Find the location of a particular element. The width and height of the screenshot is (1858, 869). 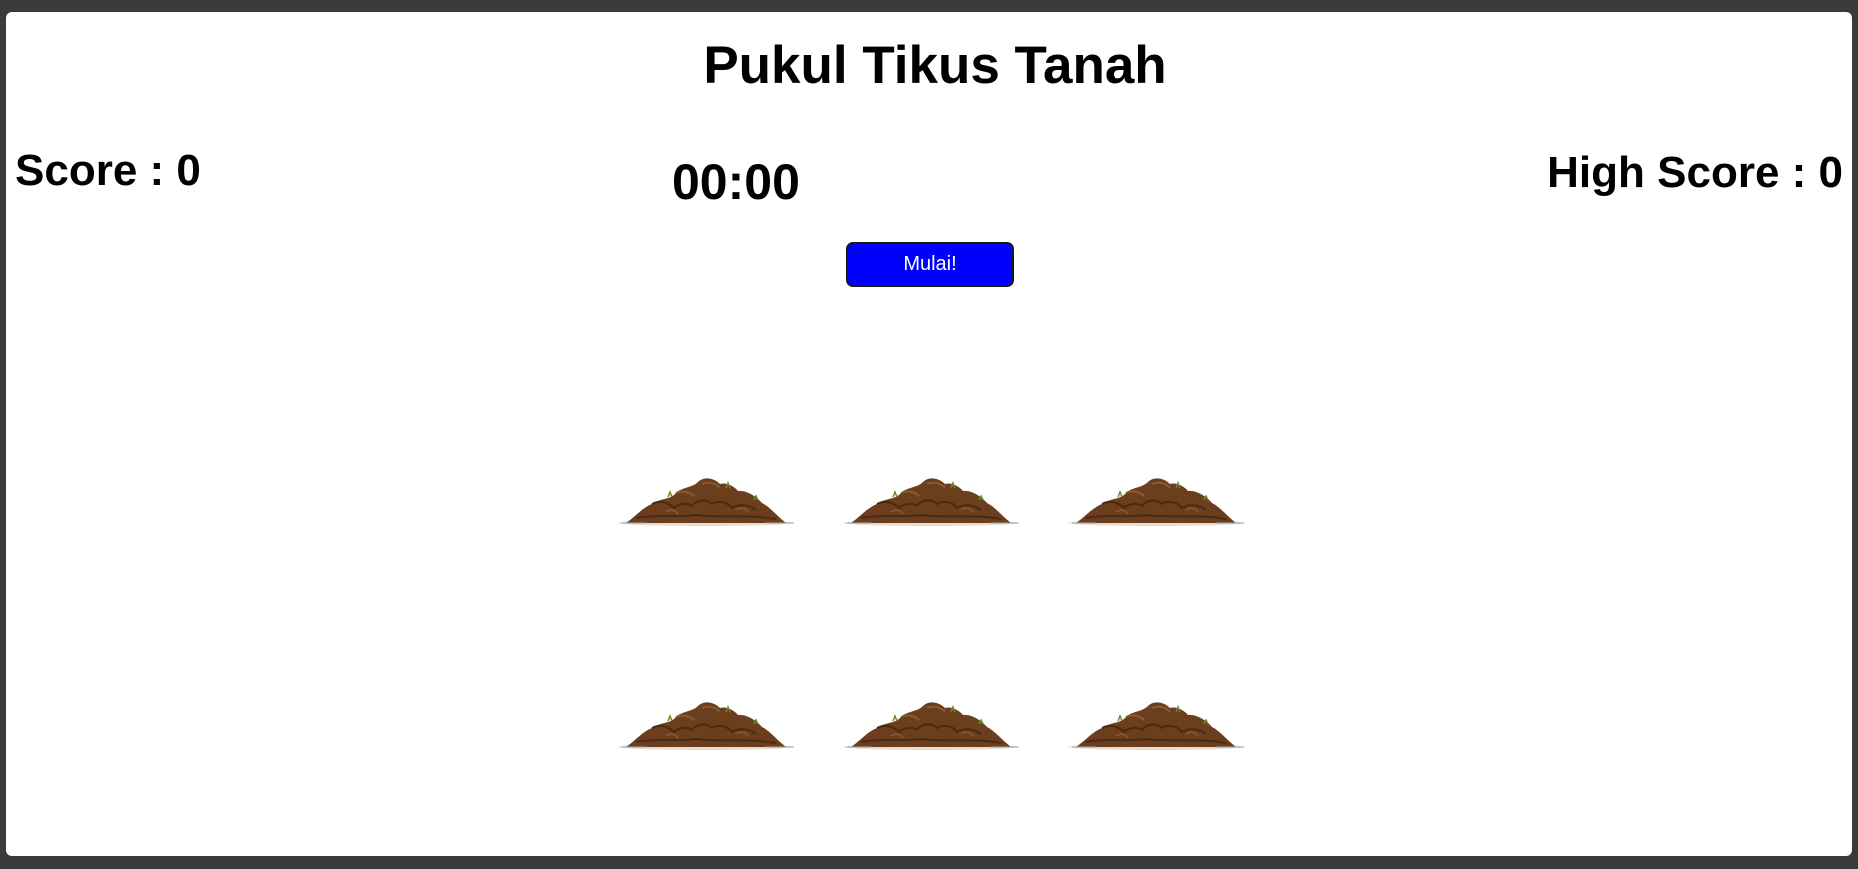

start-button: Mulai! is located at coordinates (930, 264).